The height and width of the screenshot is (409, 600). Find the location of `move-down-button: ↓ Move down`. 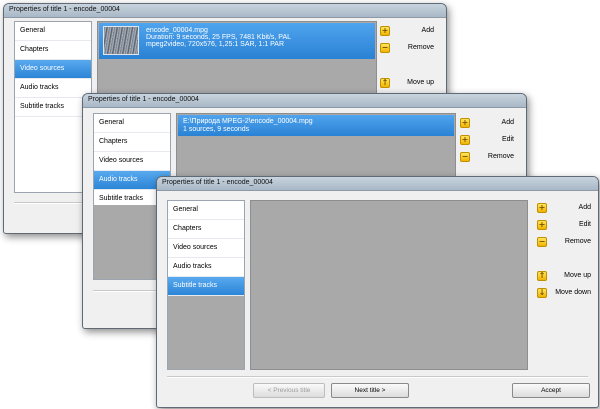

move-down-button: ↓ Move down is located at coordinates (564, 294).